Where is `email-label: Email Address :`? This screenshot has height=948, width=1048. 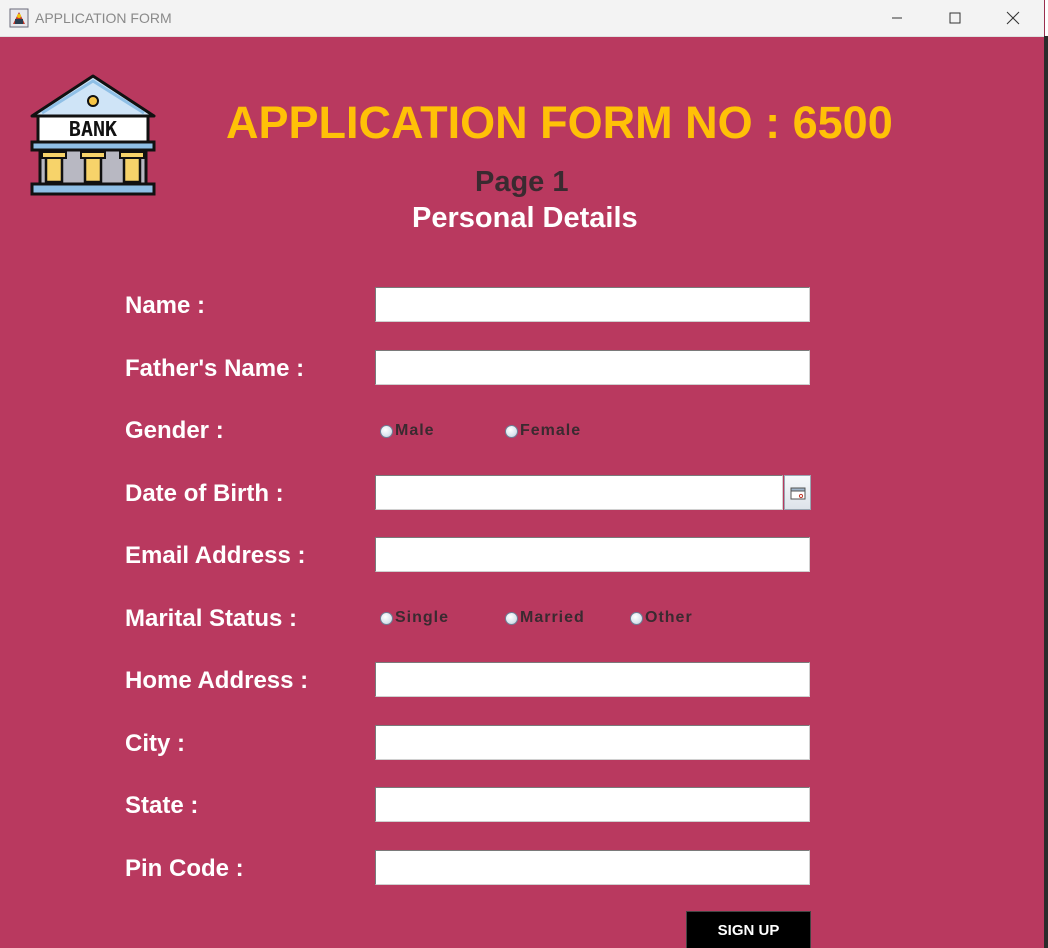
email-label: Email Address : is located at coordinates (215, 555).